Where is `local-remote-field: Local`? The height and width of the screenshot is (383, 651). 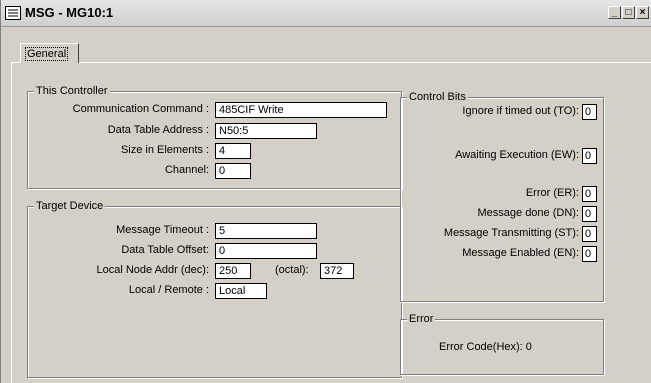 local-remote-field: Local is located at coordinates (241, 291).